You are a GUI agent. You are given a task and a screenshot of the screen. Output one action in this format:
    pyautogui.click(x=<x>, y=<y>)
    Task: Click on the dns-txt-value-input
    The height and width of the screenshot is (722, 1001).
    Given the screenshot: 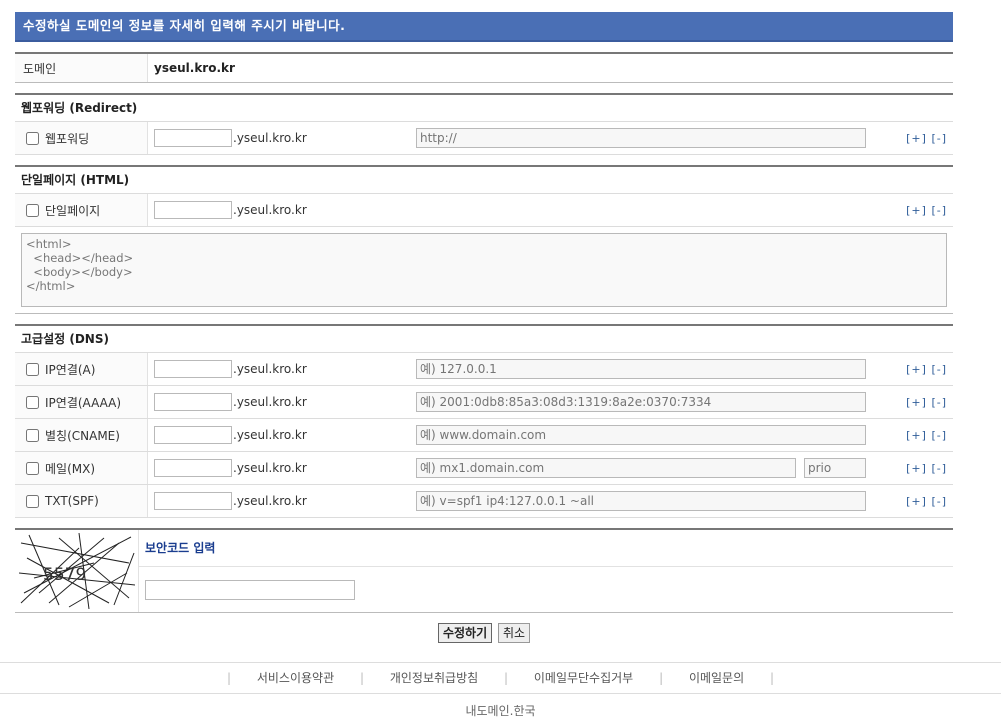 What is the action you would take?
    pyautogui.click(x=641, y=501)
    